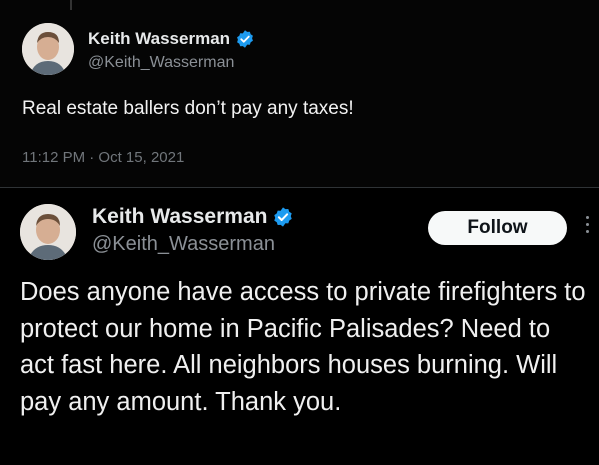 The width and height of the screenshot is (599, 465). Describe the element at coordinates (71, 5) in the screenshot. I see `thread-connector` at that location.